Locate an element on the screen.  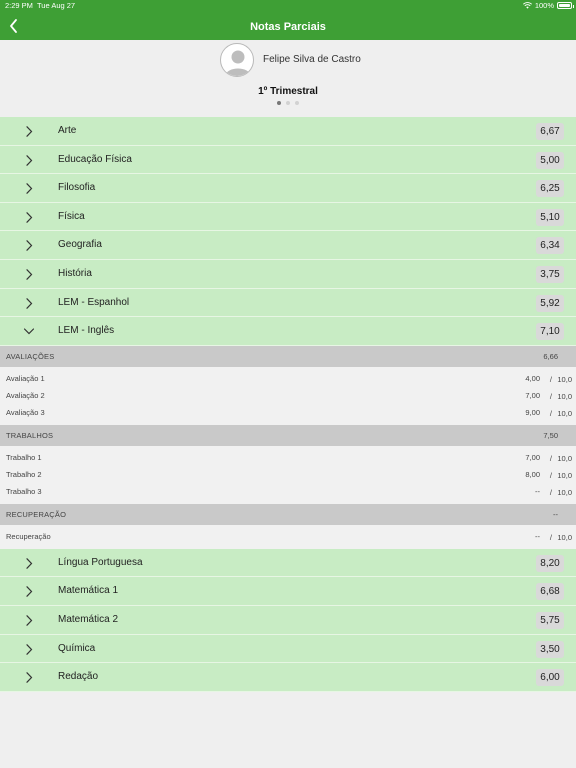
grade-badge: 6,34 is located at coordinates (550, 246).